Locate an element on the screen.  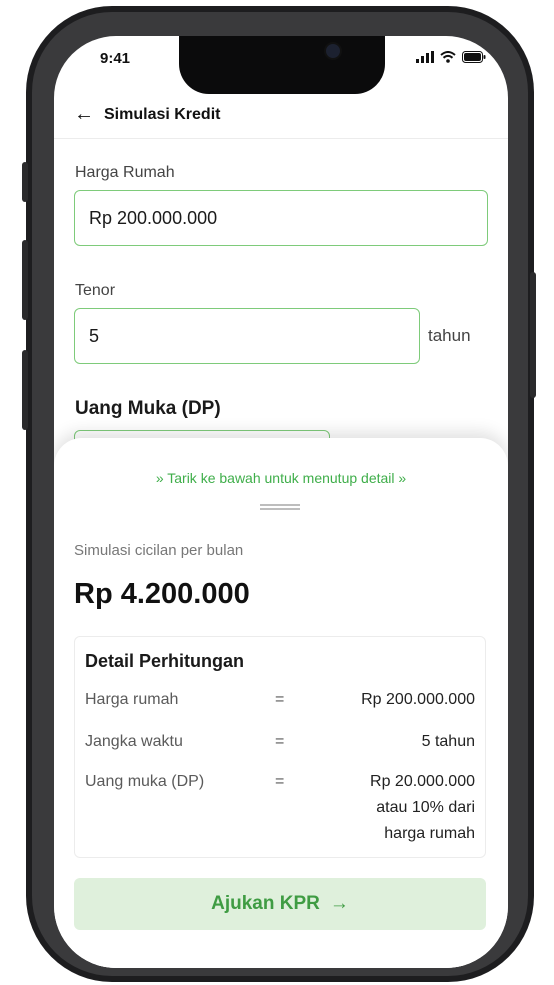
status-time: 9:41 is located at coordinates (115, 58).